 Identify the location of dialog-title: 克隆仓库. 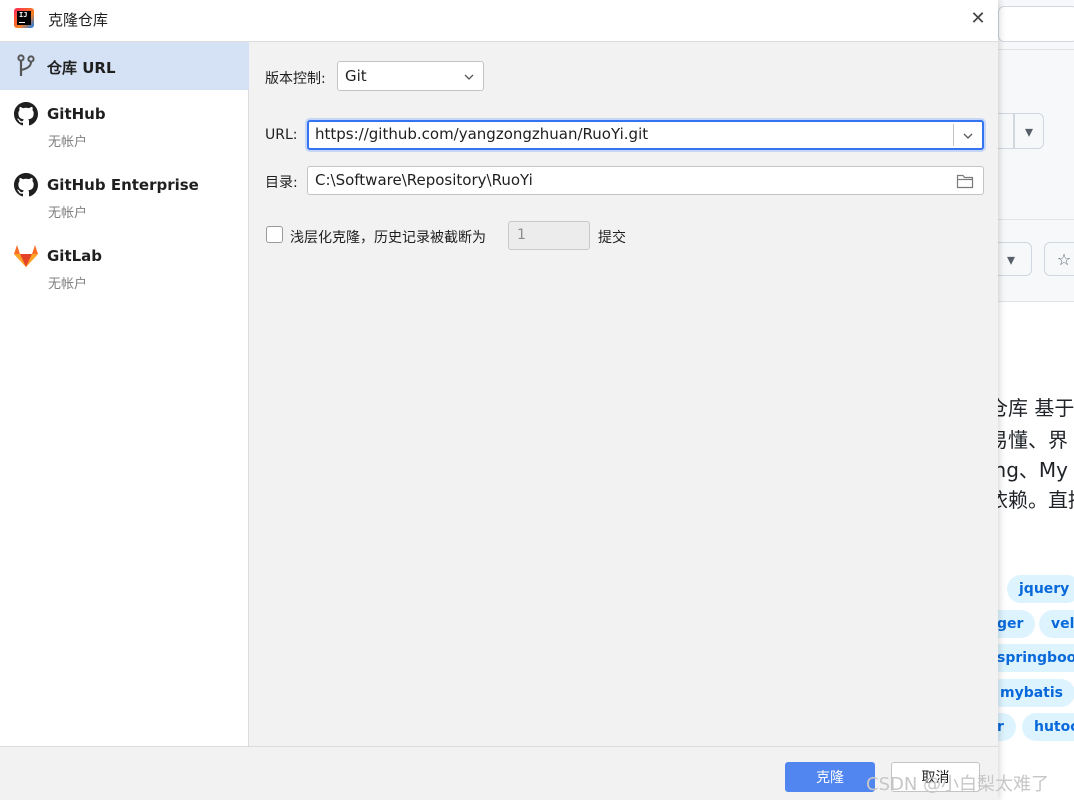
(78, 20).